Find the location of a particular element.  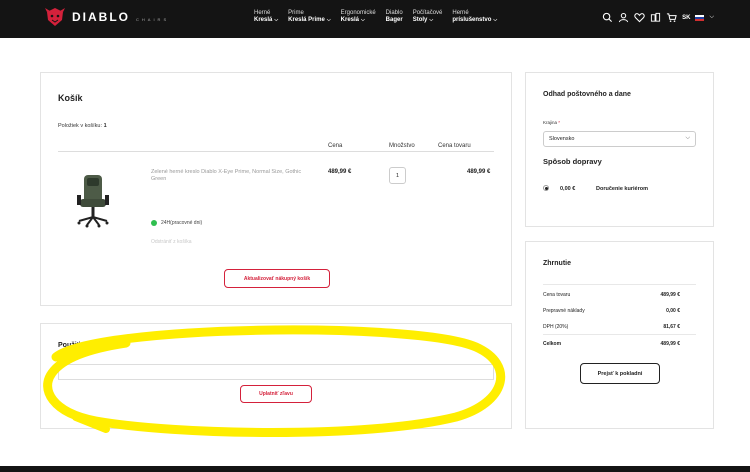

nav-item-desks: Počítačové Stoly ⌵ is located at coordinates (428, 17).